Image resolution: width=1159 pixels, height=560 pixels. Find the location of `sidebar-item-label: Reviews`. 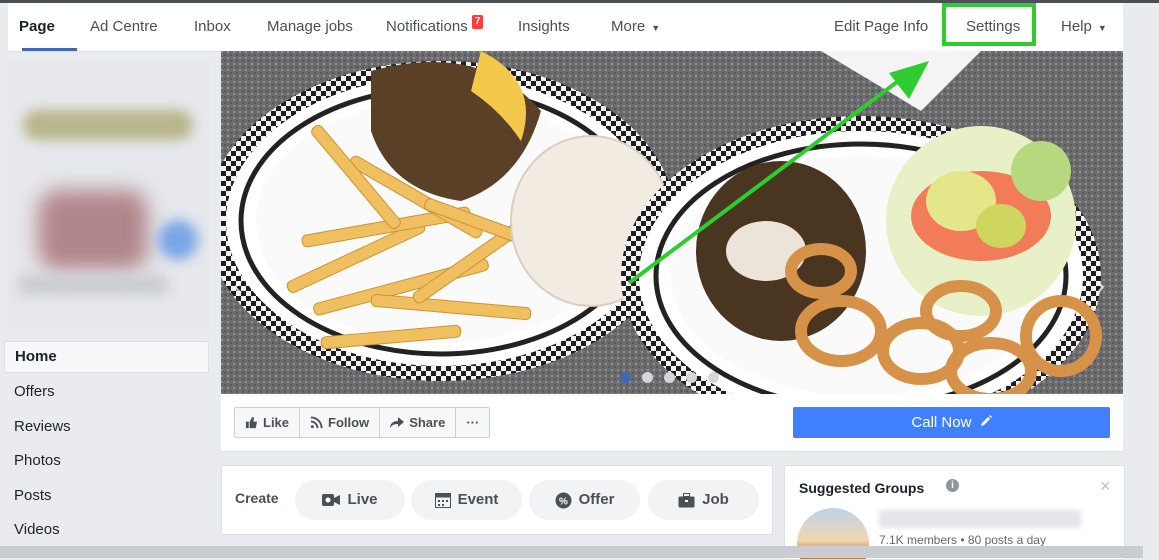

sidebar-item-label: Reviews is located at coordinates (42, 426).